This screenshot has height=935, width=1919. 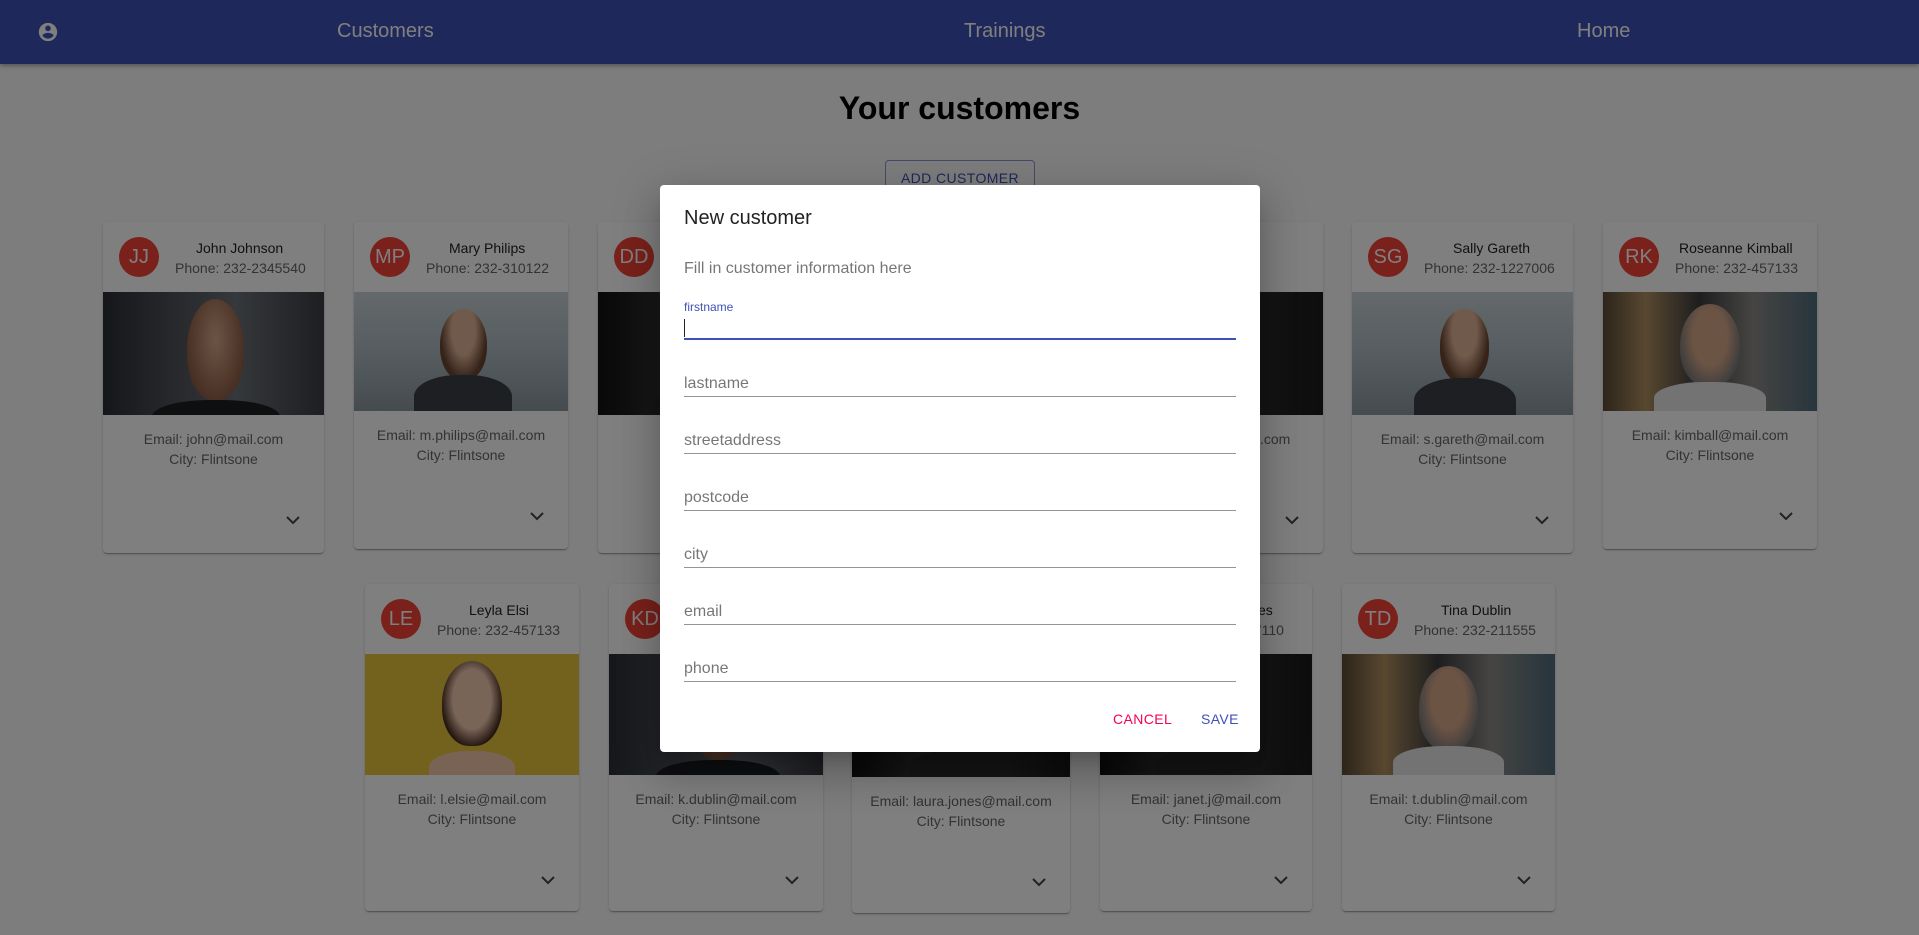 What do you see at coordinates (709, 307) in the screenshot?
I see `firstname-label: firstname` at bounding box center [709, 307].